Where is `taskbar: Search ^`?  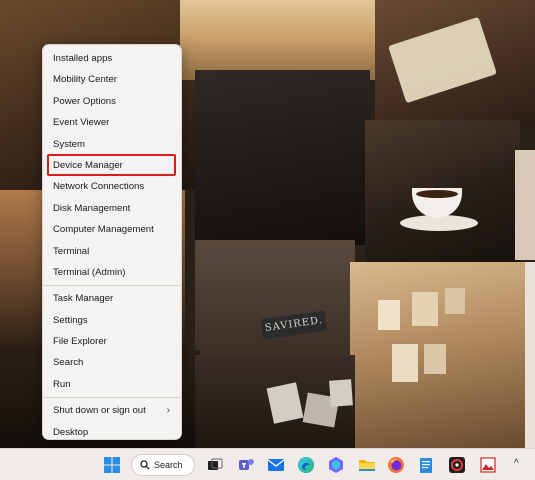 taskbar: Search ^ is located at coordinates (267, 464).